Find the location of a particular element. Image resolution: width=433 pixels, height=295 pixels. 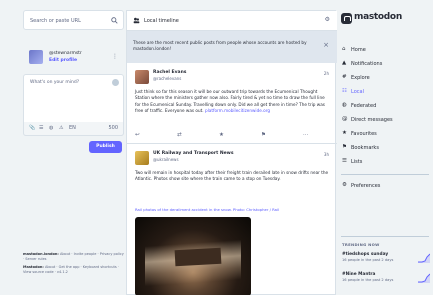

status-actions: ↩ ⇄ ★ ⚑ ⋯ is located at coordinates (232, 136).